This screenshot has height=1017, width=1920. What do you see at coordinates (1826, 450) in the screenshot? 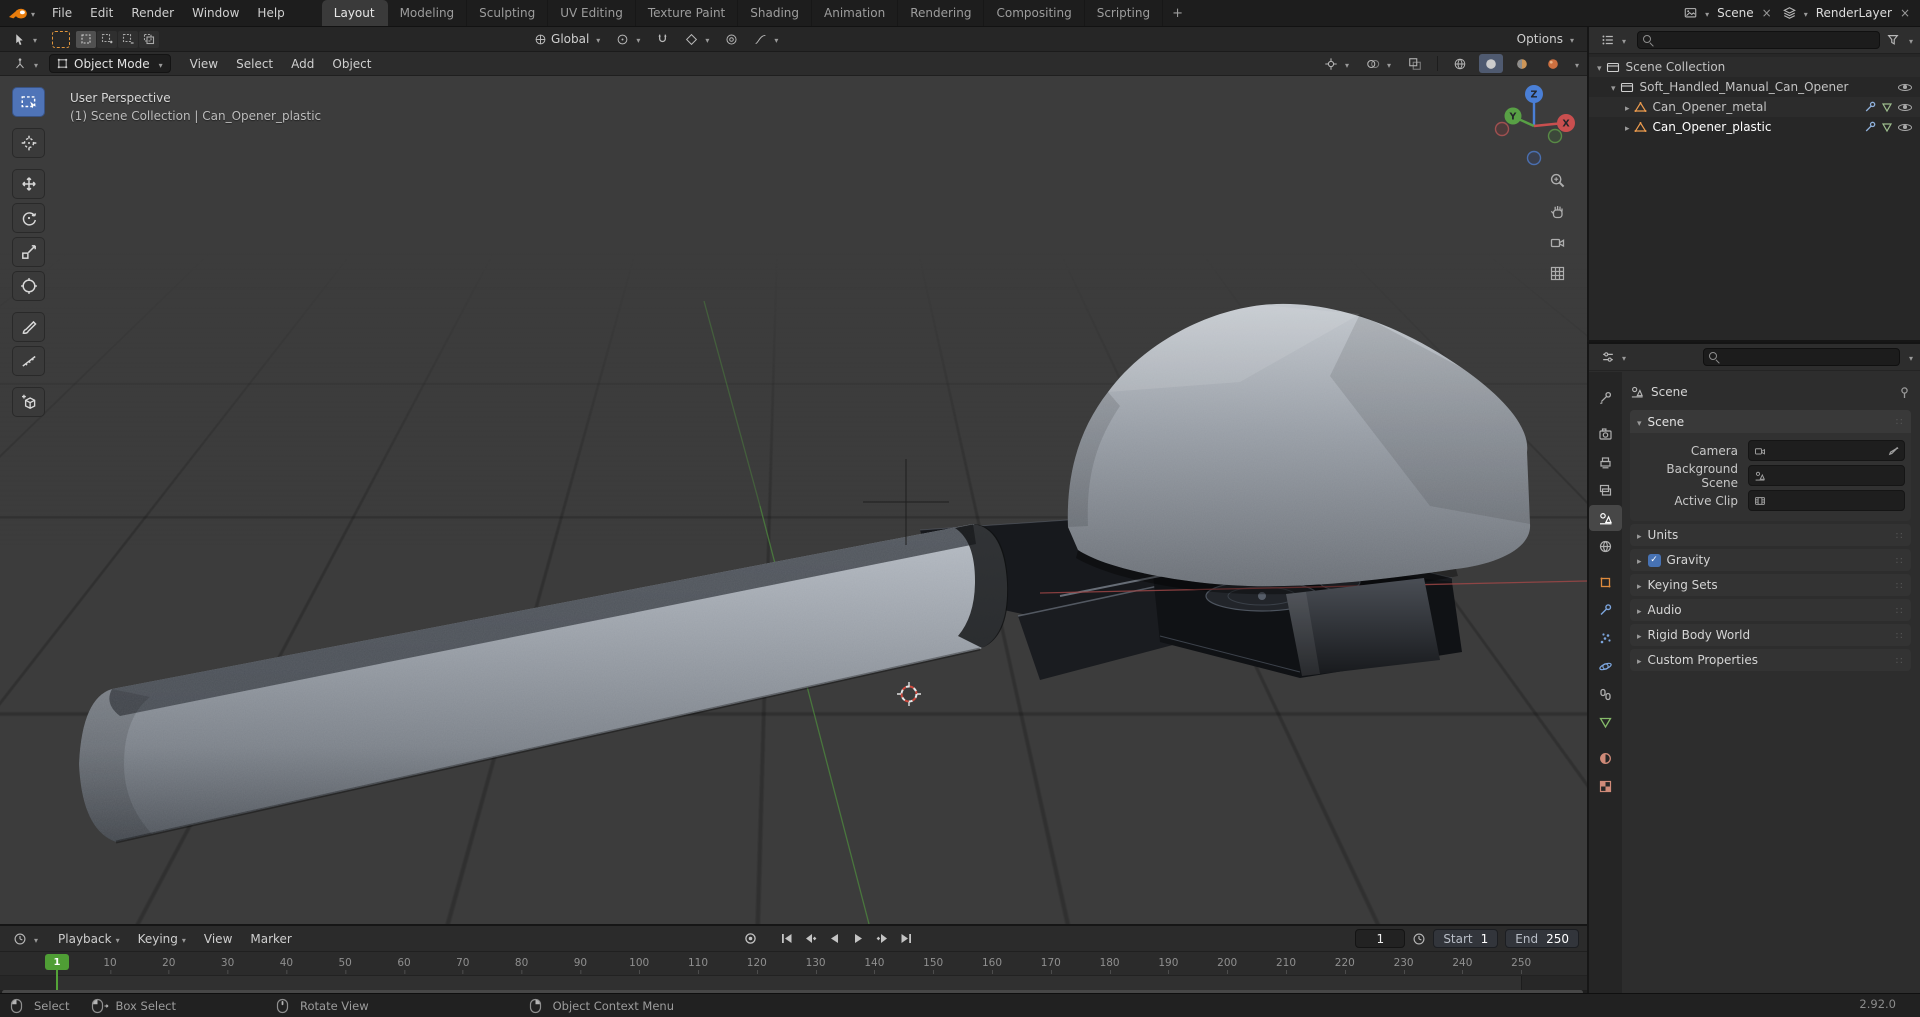
I see `camera-field` at bounding box center [1826, 450].